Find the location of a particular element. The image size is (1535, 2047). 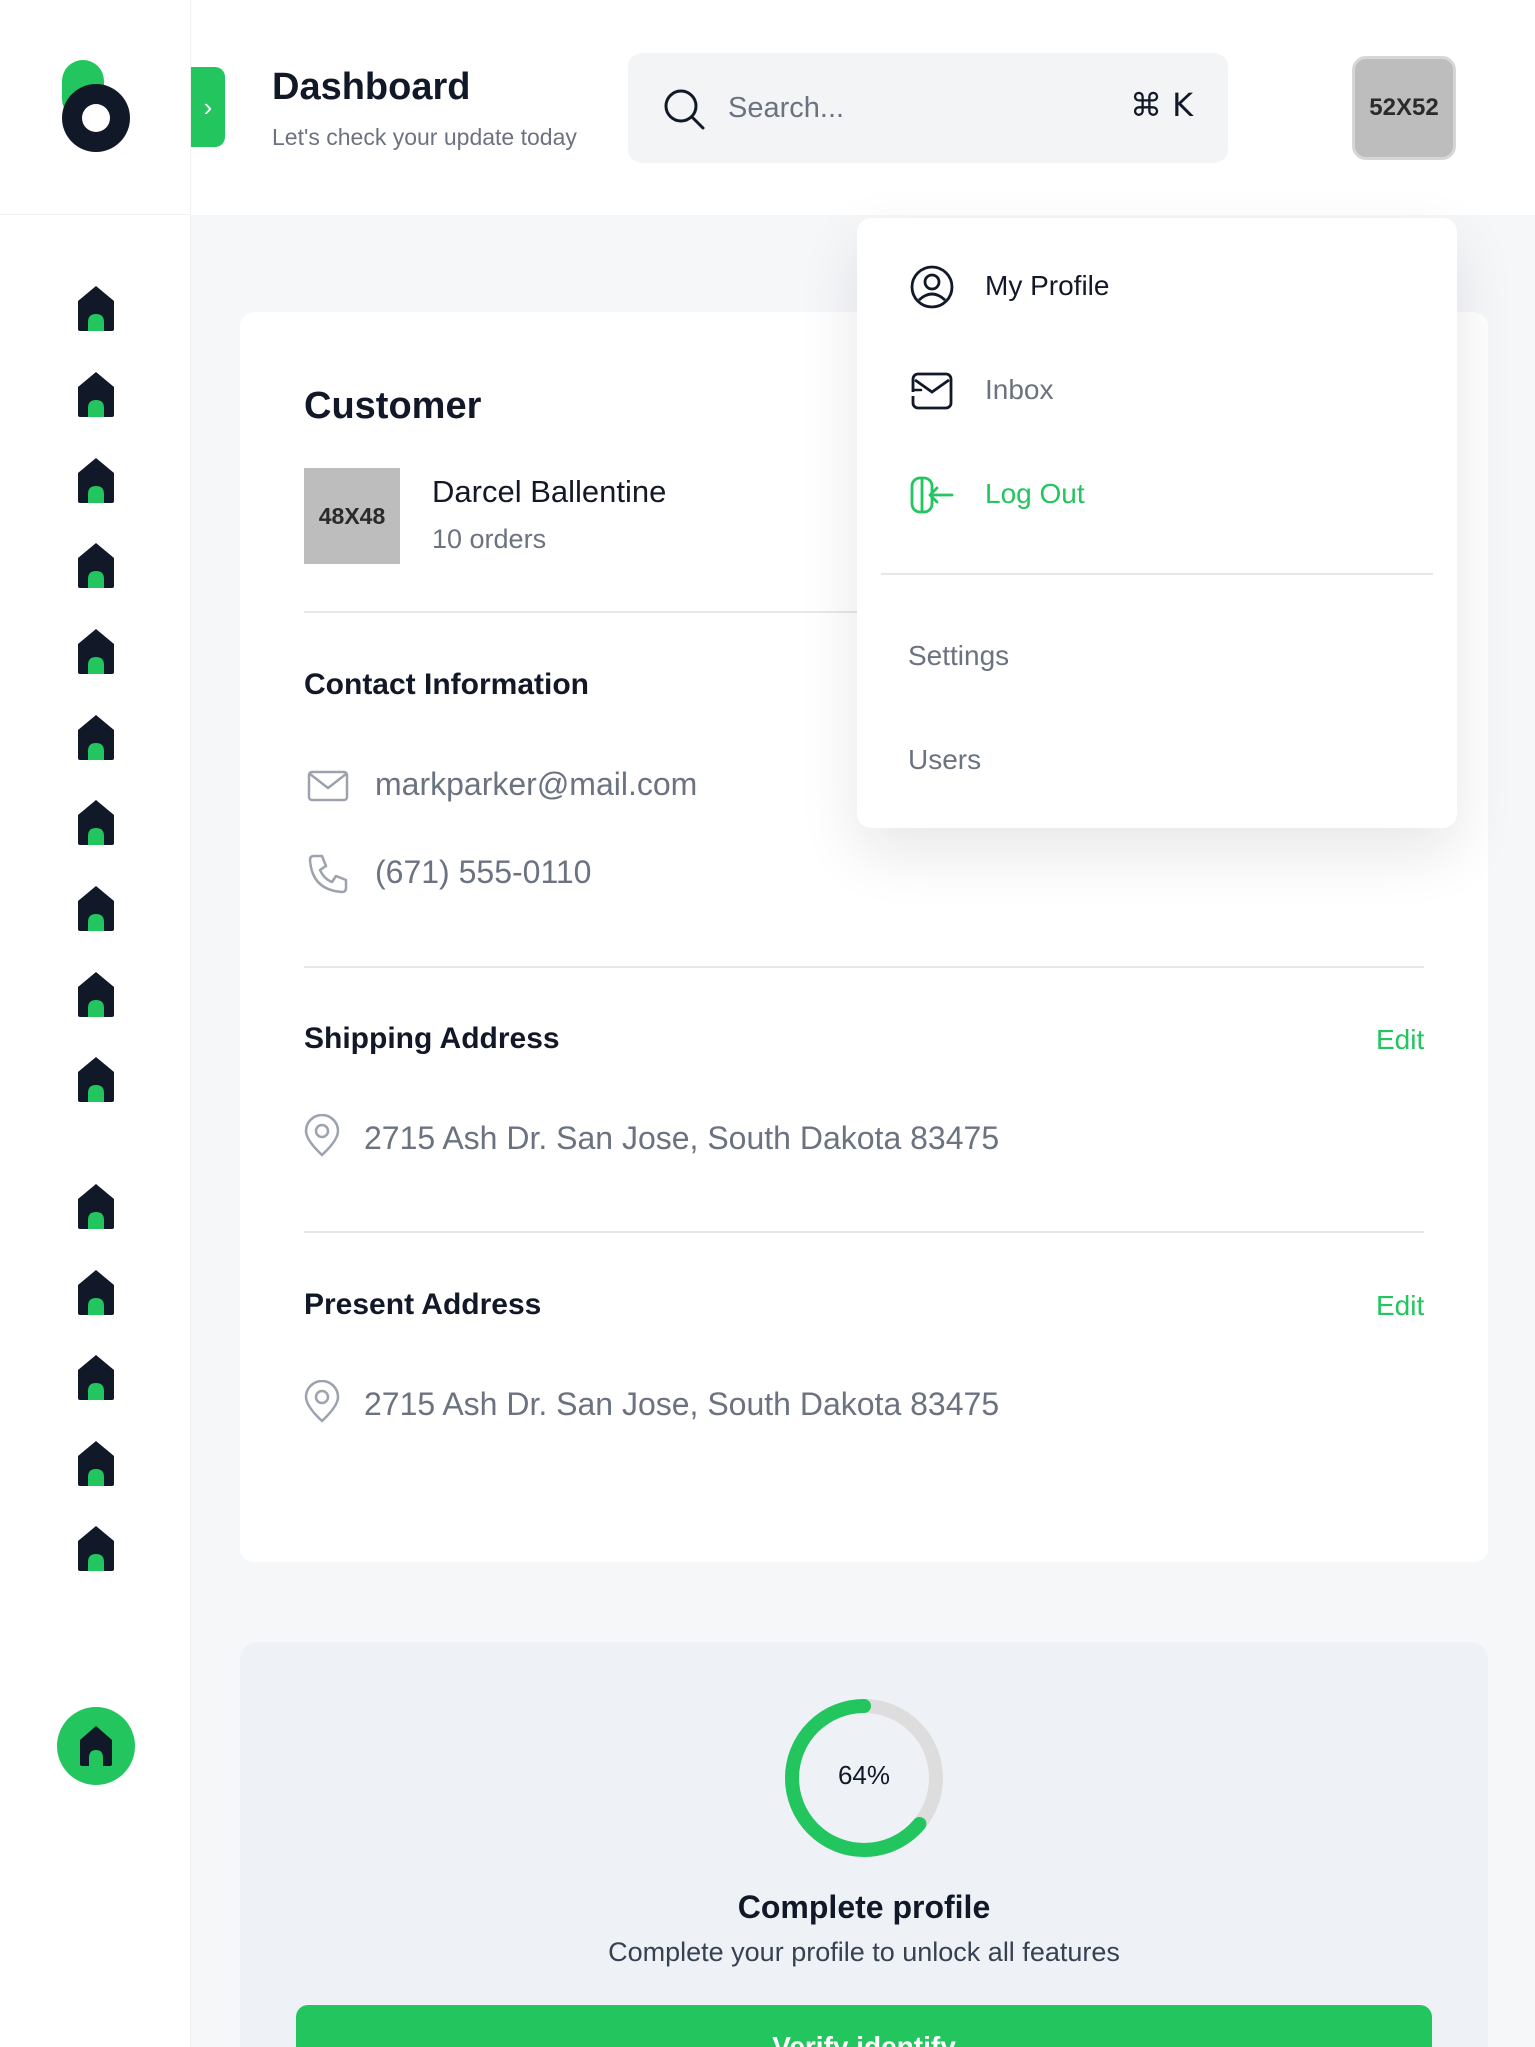

menu-item-logout: Log Out is located at coordinates (1159, 494).